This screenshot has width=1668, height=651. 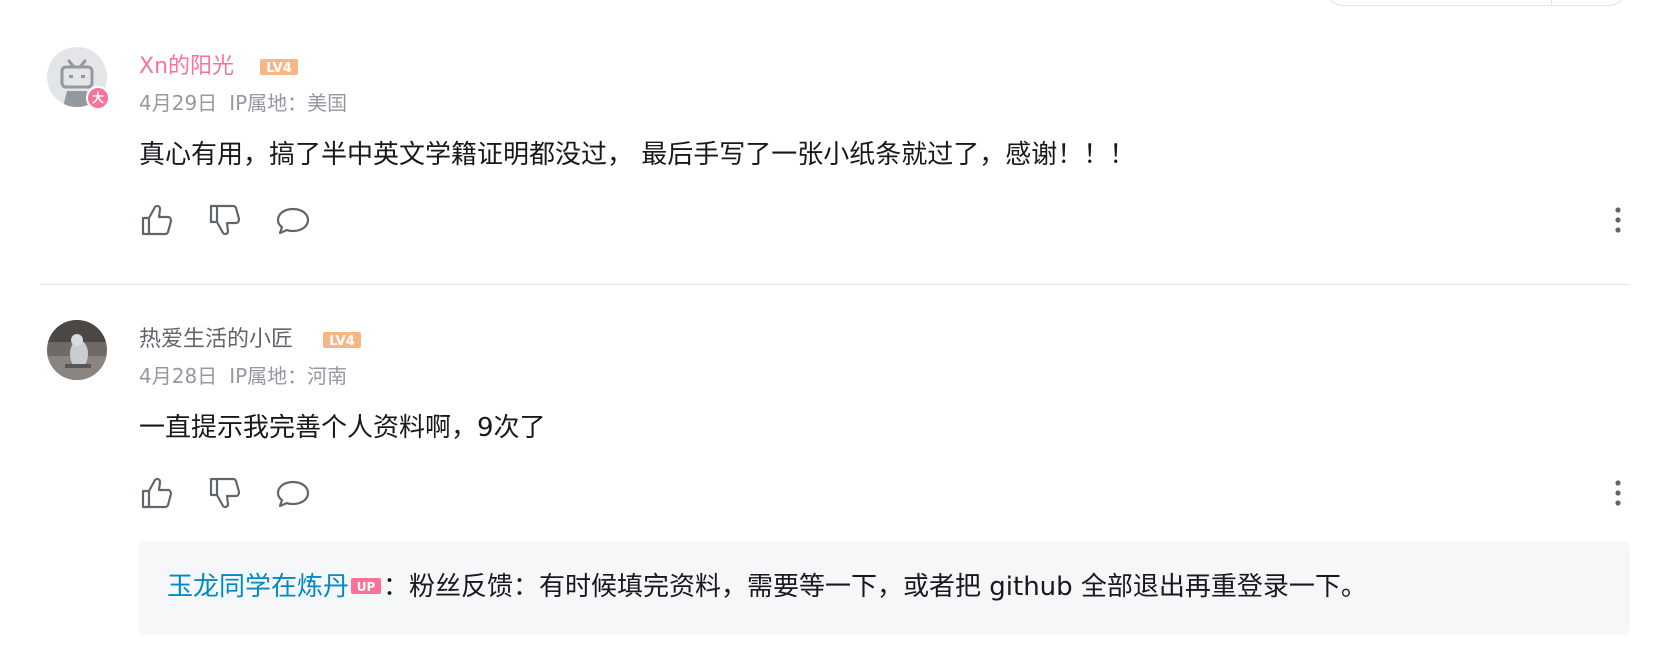 I want to click on avatar, so click(x=77, y=350).